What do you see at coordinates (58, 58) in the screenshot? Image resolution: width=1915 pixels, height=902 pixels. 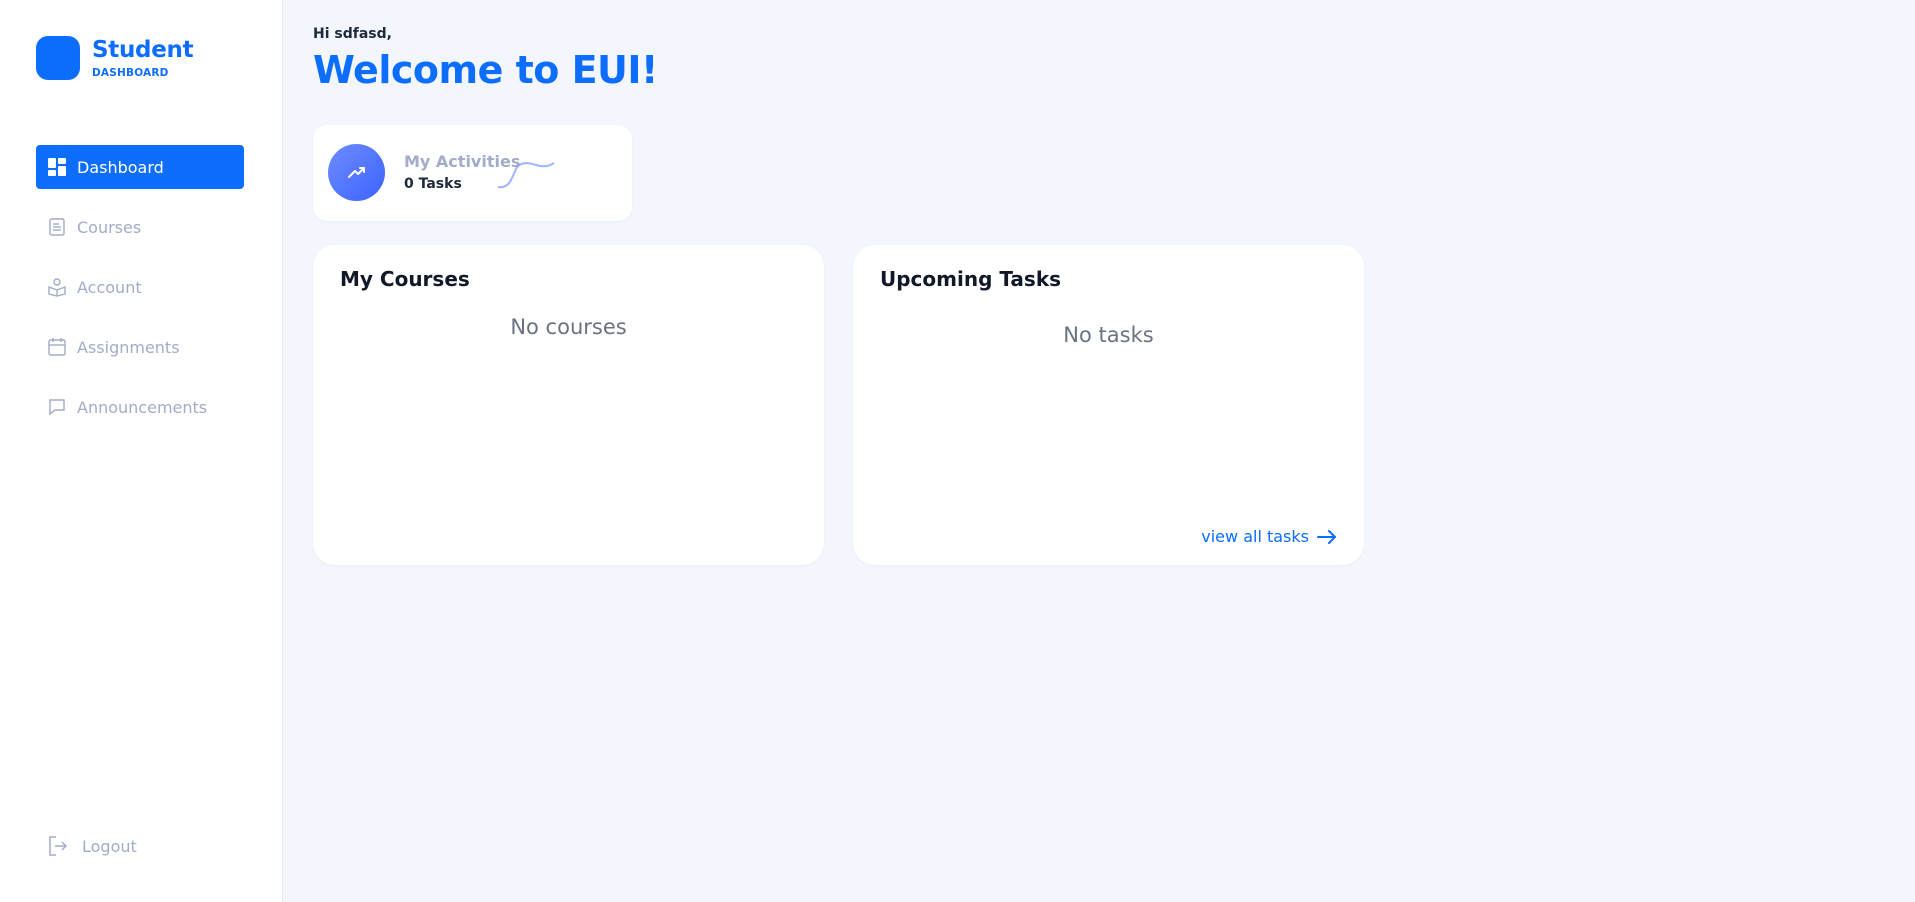 I see `brand-logo` at bounding box center [58, 58].